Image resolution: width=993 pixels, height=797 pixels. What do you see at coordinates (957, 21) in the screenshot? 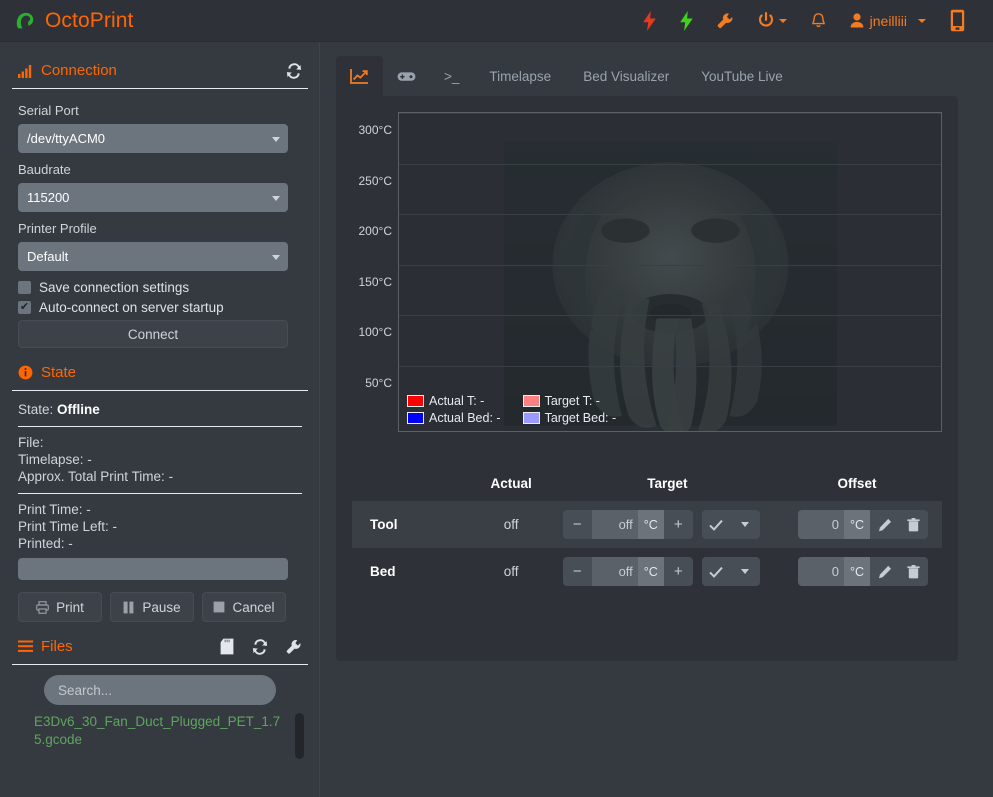
I see `mobile-icon` at bounding box center [957, 21].